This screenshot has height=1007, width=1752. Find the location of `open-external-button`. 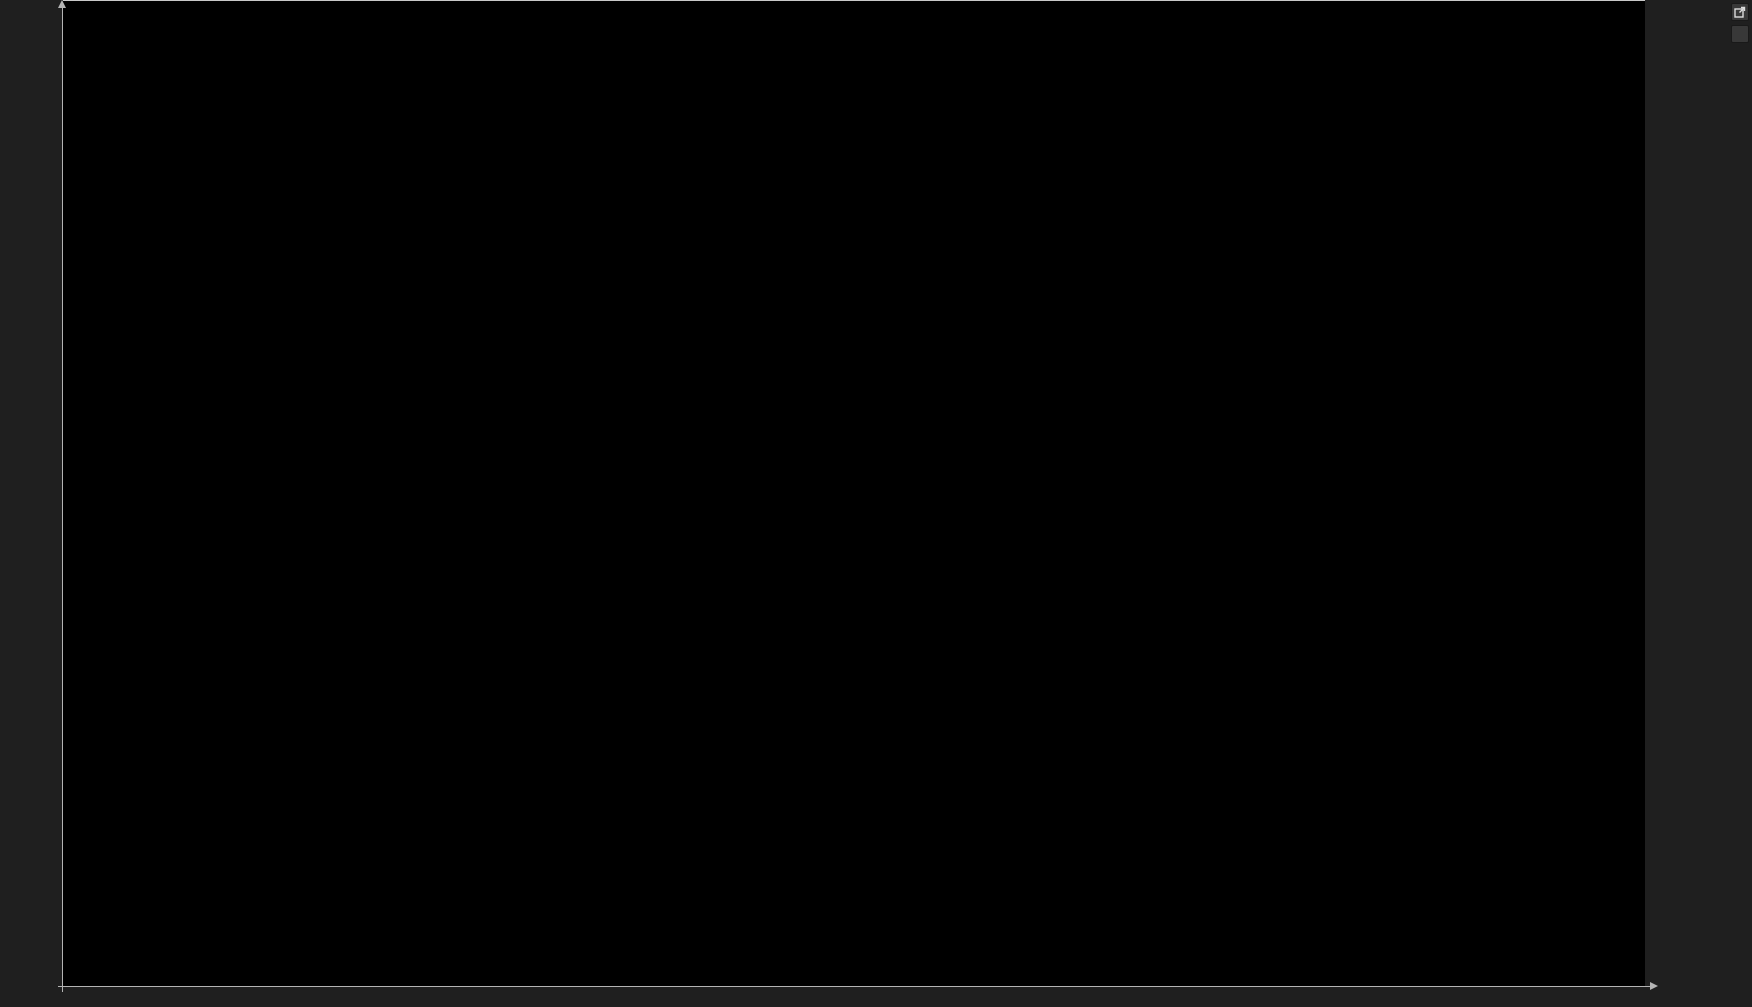

open-external-button is located at coordinates (1740, 12).